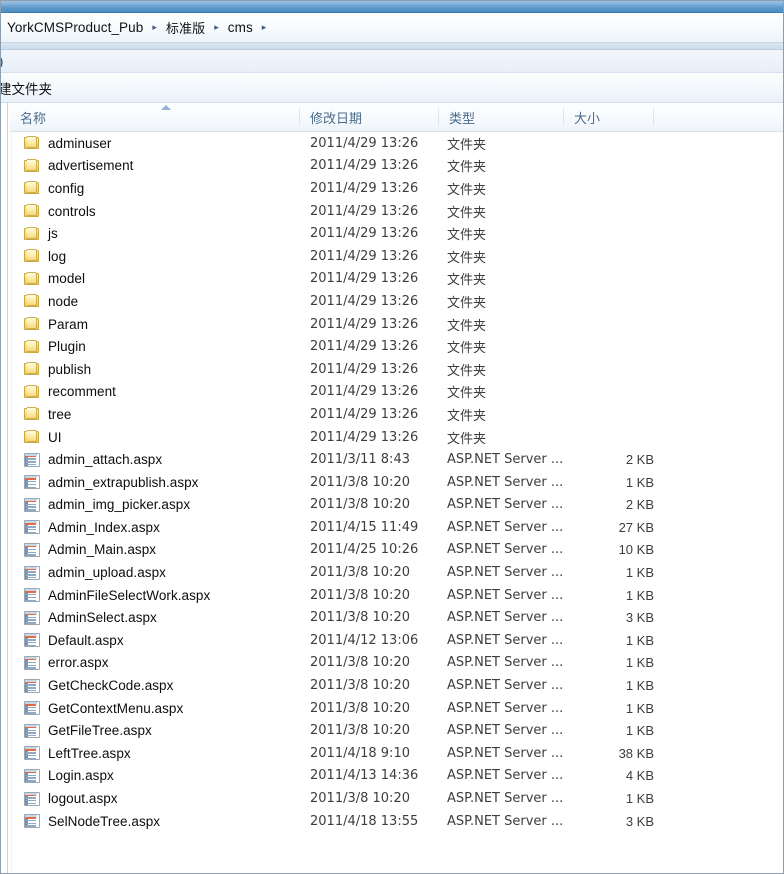  I want to click on column-header-type: 类型, so click(501, 117).